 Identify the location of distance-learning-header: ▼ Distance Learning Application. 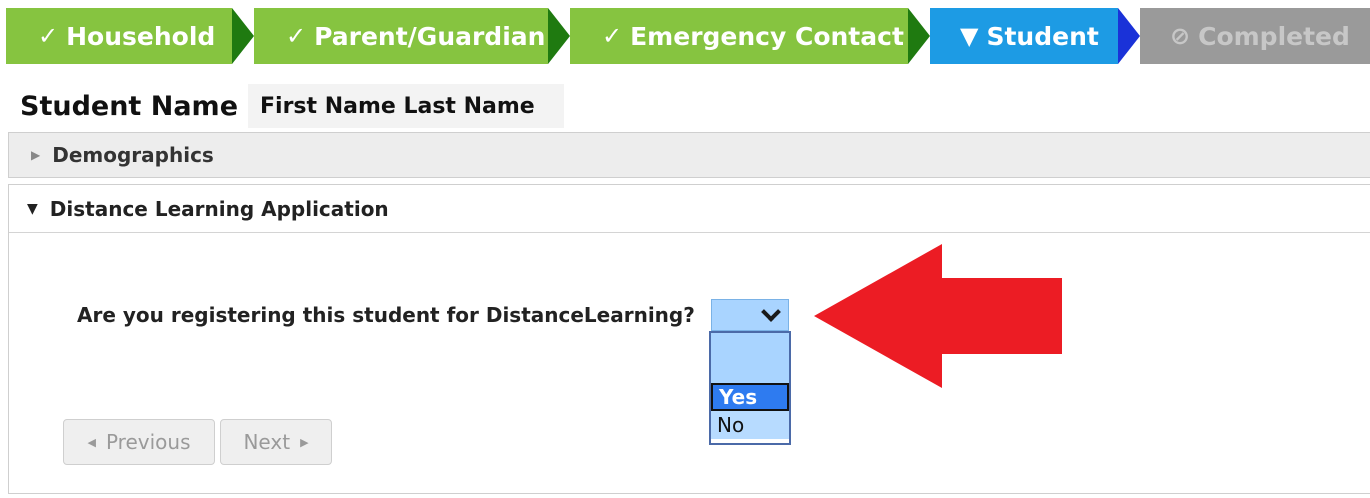
(689, 209).